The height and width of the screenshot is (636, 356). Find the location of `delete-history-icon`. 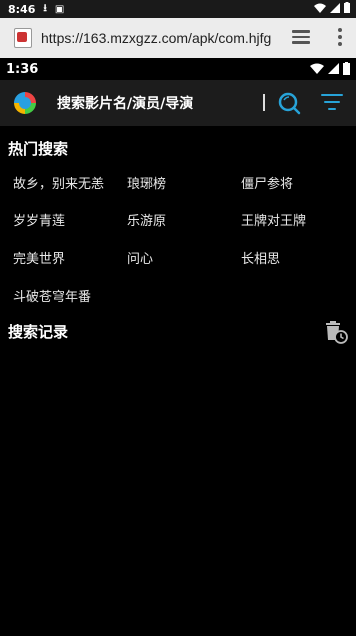

delete-history-icon is located at coordinates (336, 332).